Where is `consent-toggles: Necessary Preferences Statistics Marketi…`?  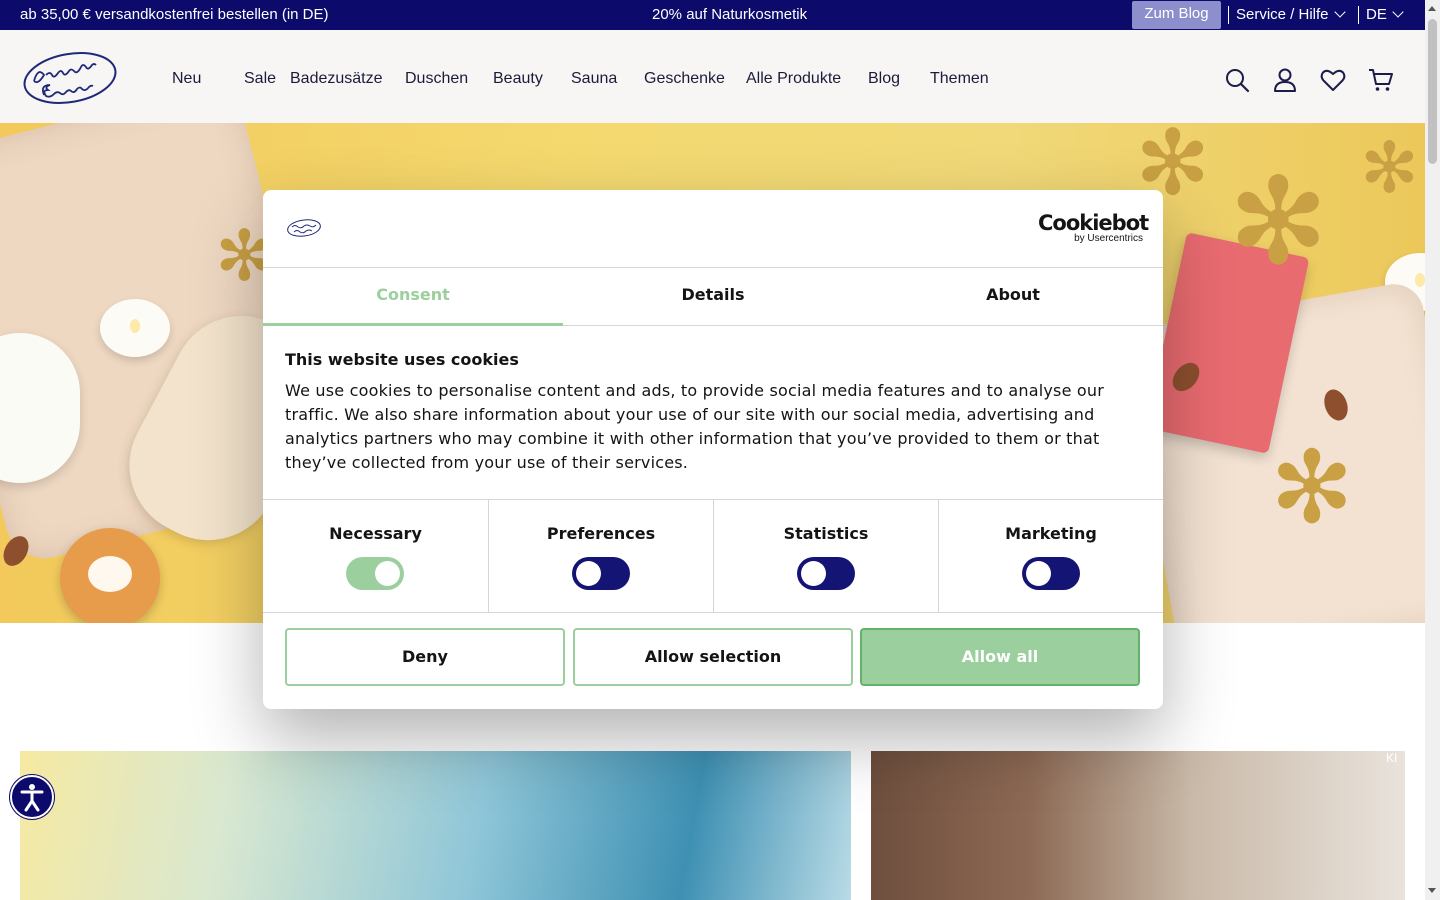
consent-toggles: Necessary Preferences Statistics Marketi… is located at coordinates (713, 556).